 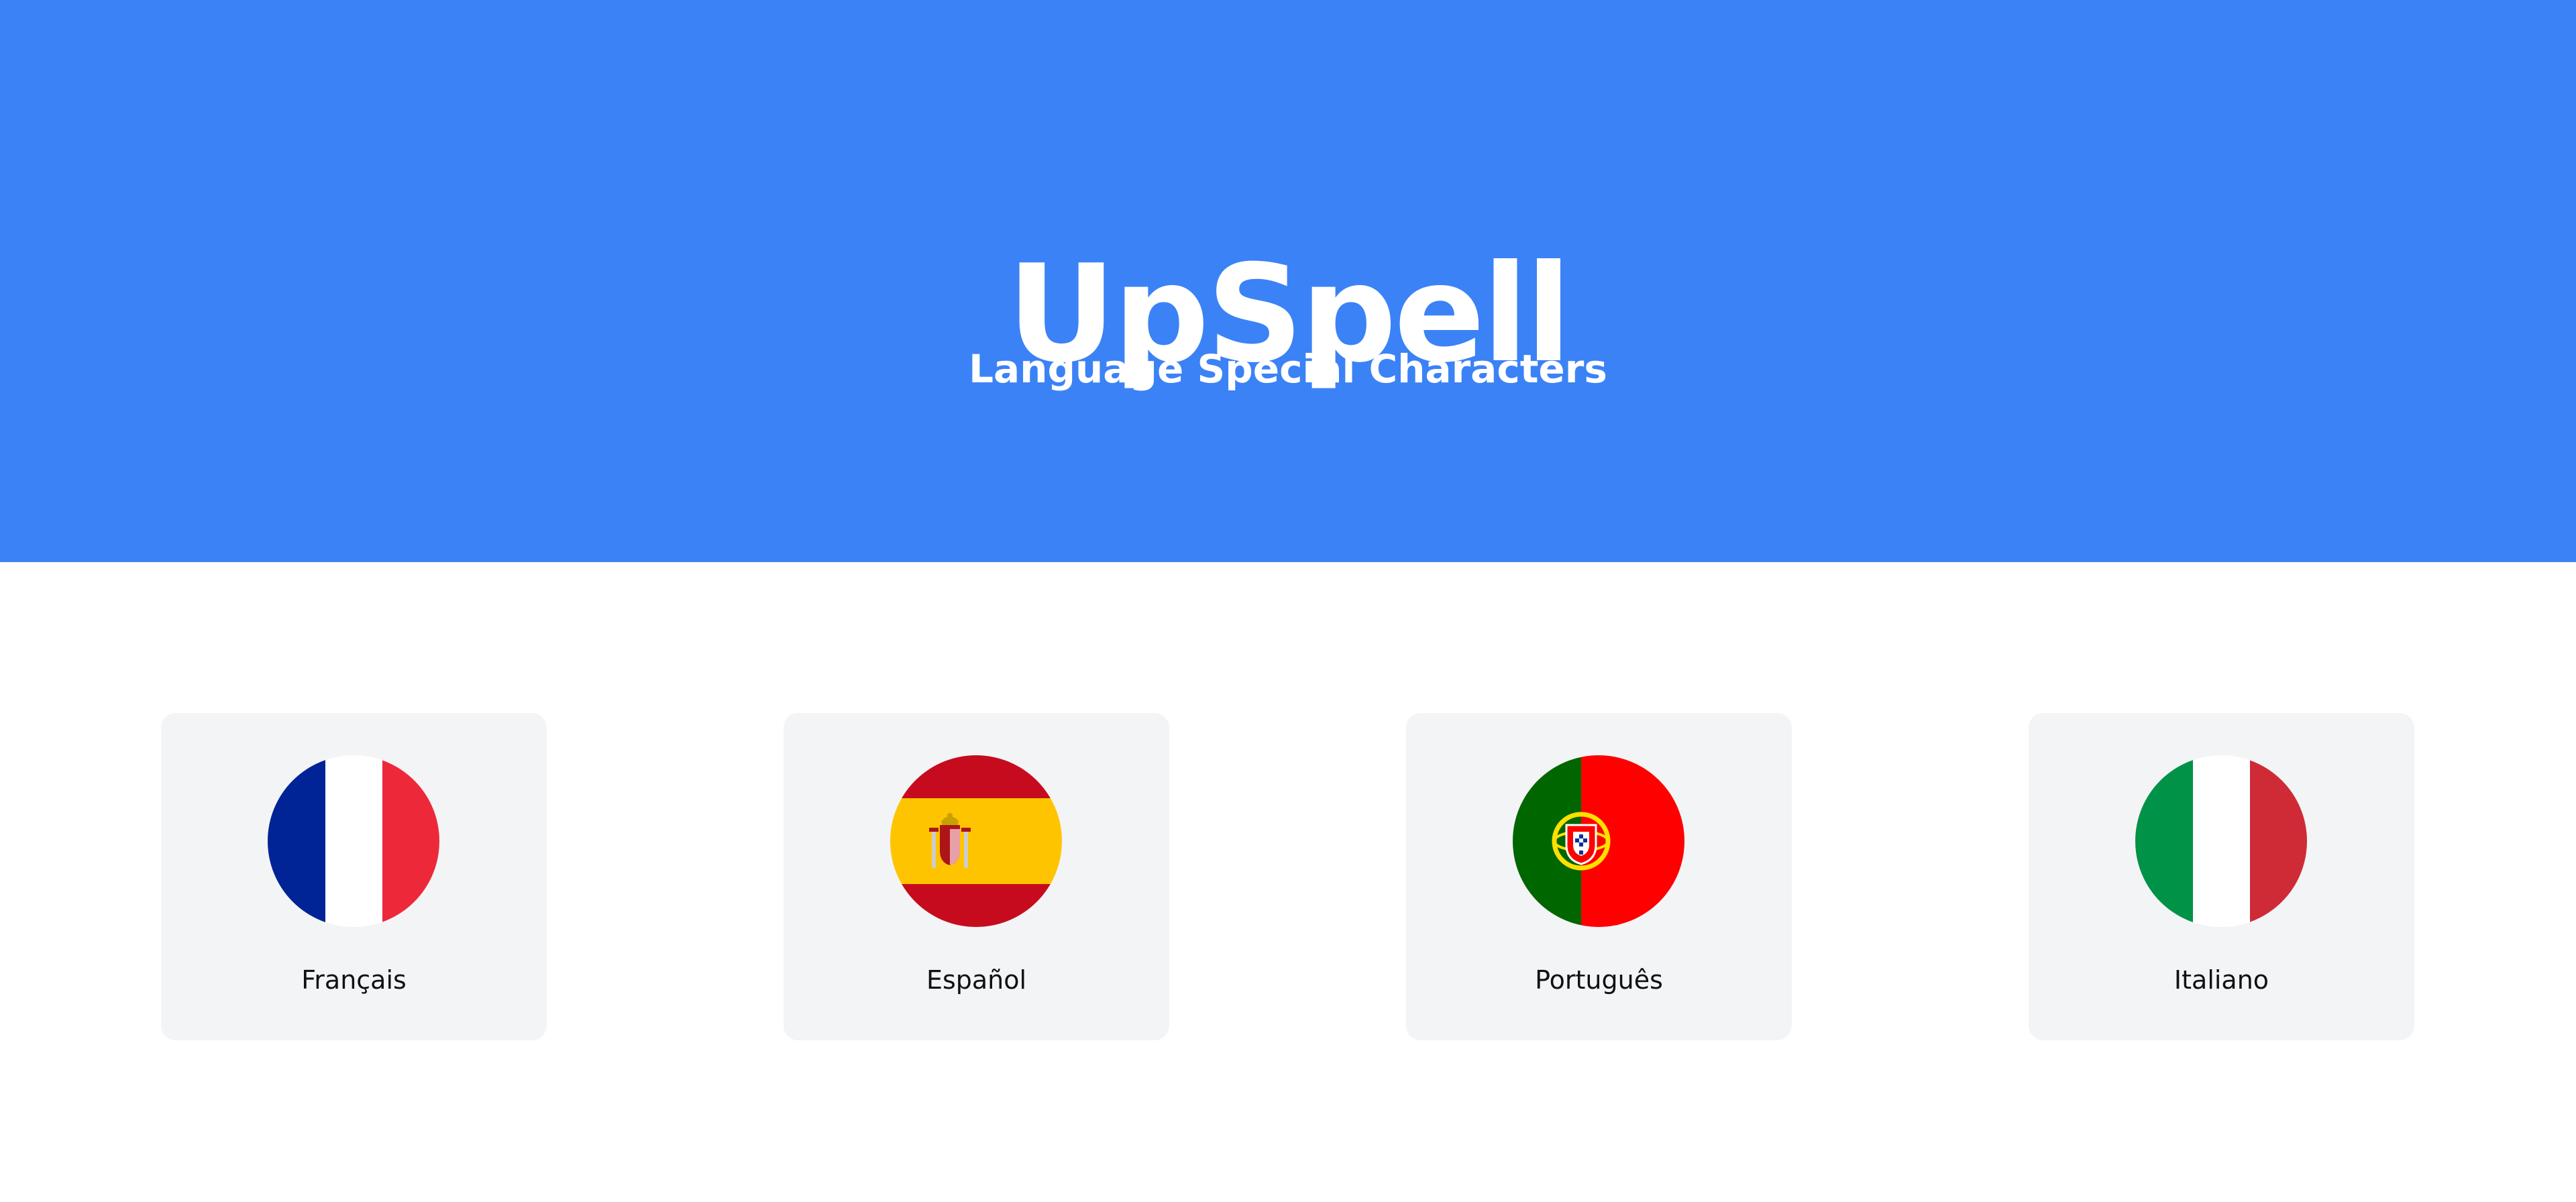 I want to click on language-card-spanish: Español, so click(x=976, y=876).